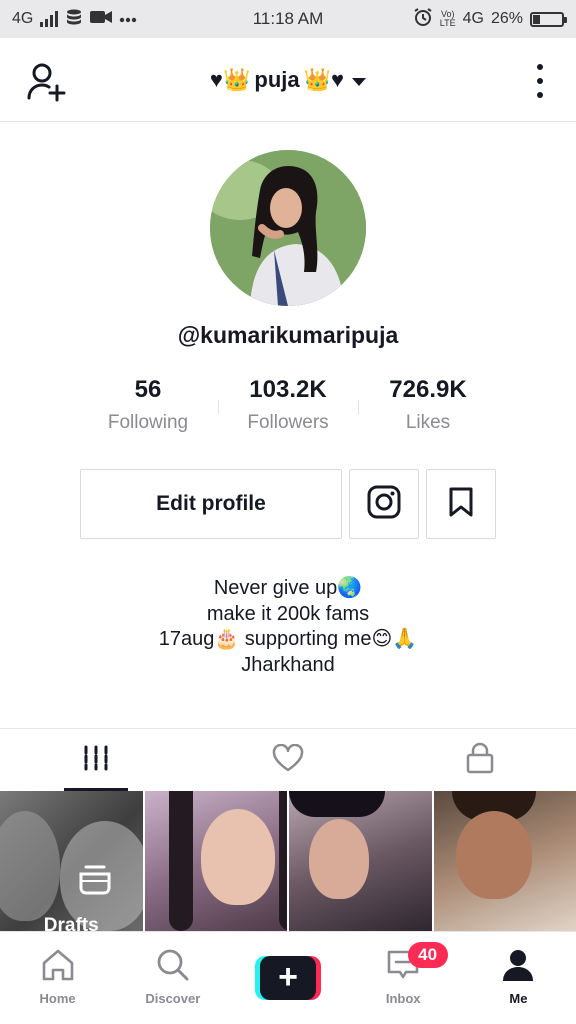  I want to click on bio-line: make it 200k fams, so click(288, 613).